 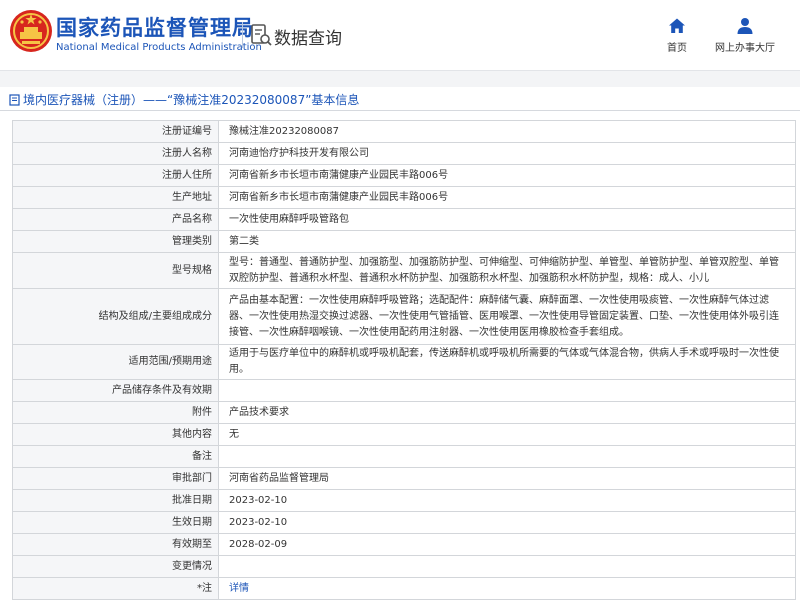 What do you see at coordinates (115, 588) in the screenshot?
I see `note-row-label: *注` at bounding box center [115, 588].